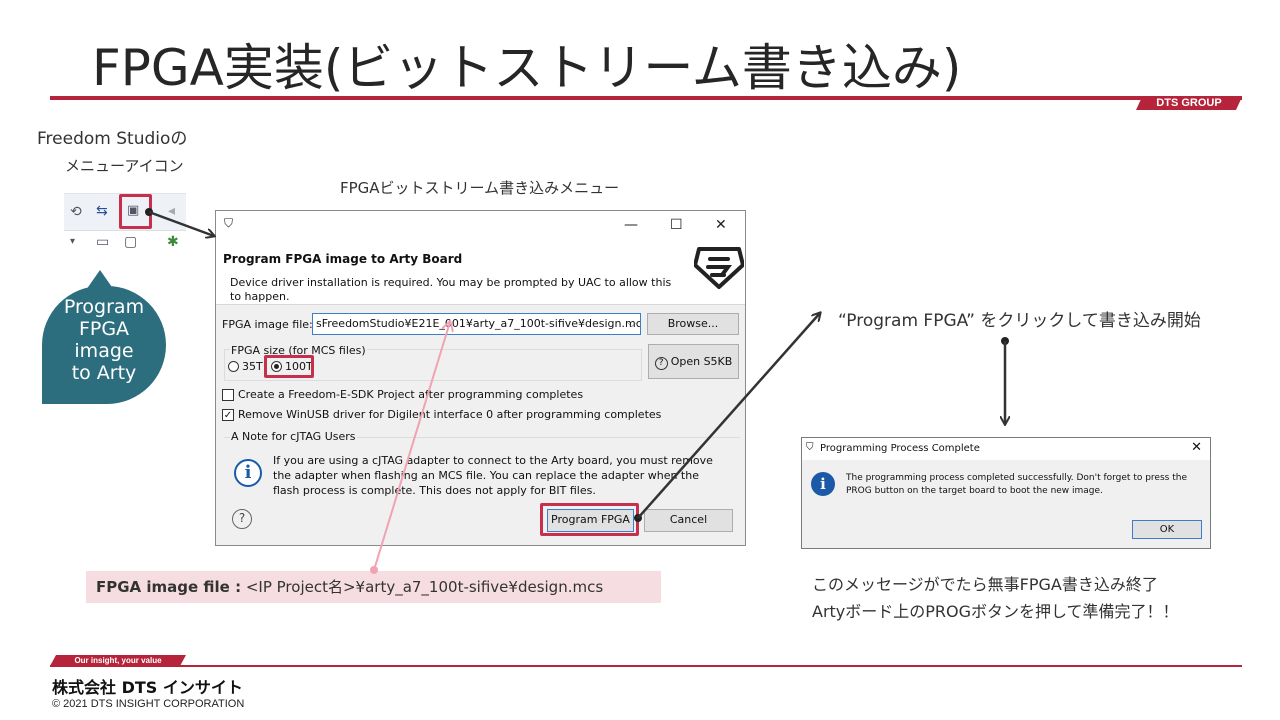  I want to click on dialog-caption: FPGAビットストリーム書き込みメニュー, so click(480, 188).